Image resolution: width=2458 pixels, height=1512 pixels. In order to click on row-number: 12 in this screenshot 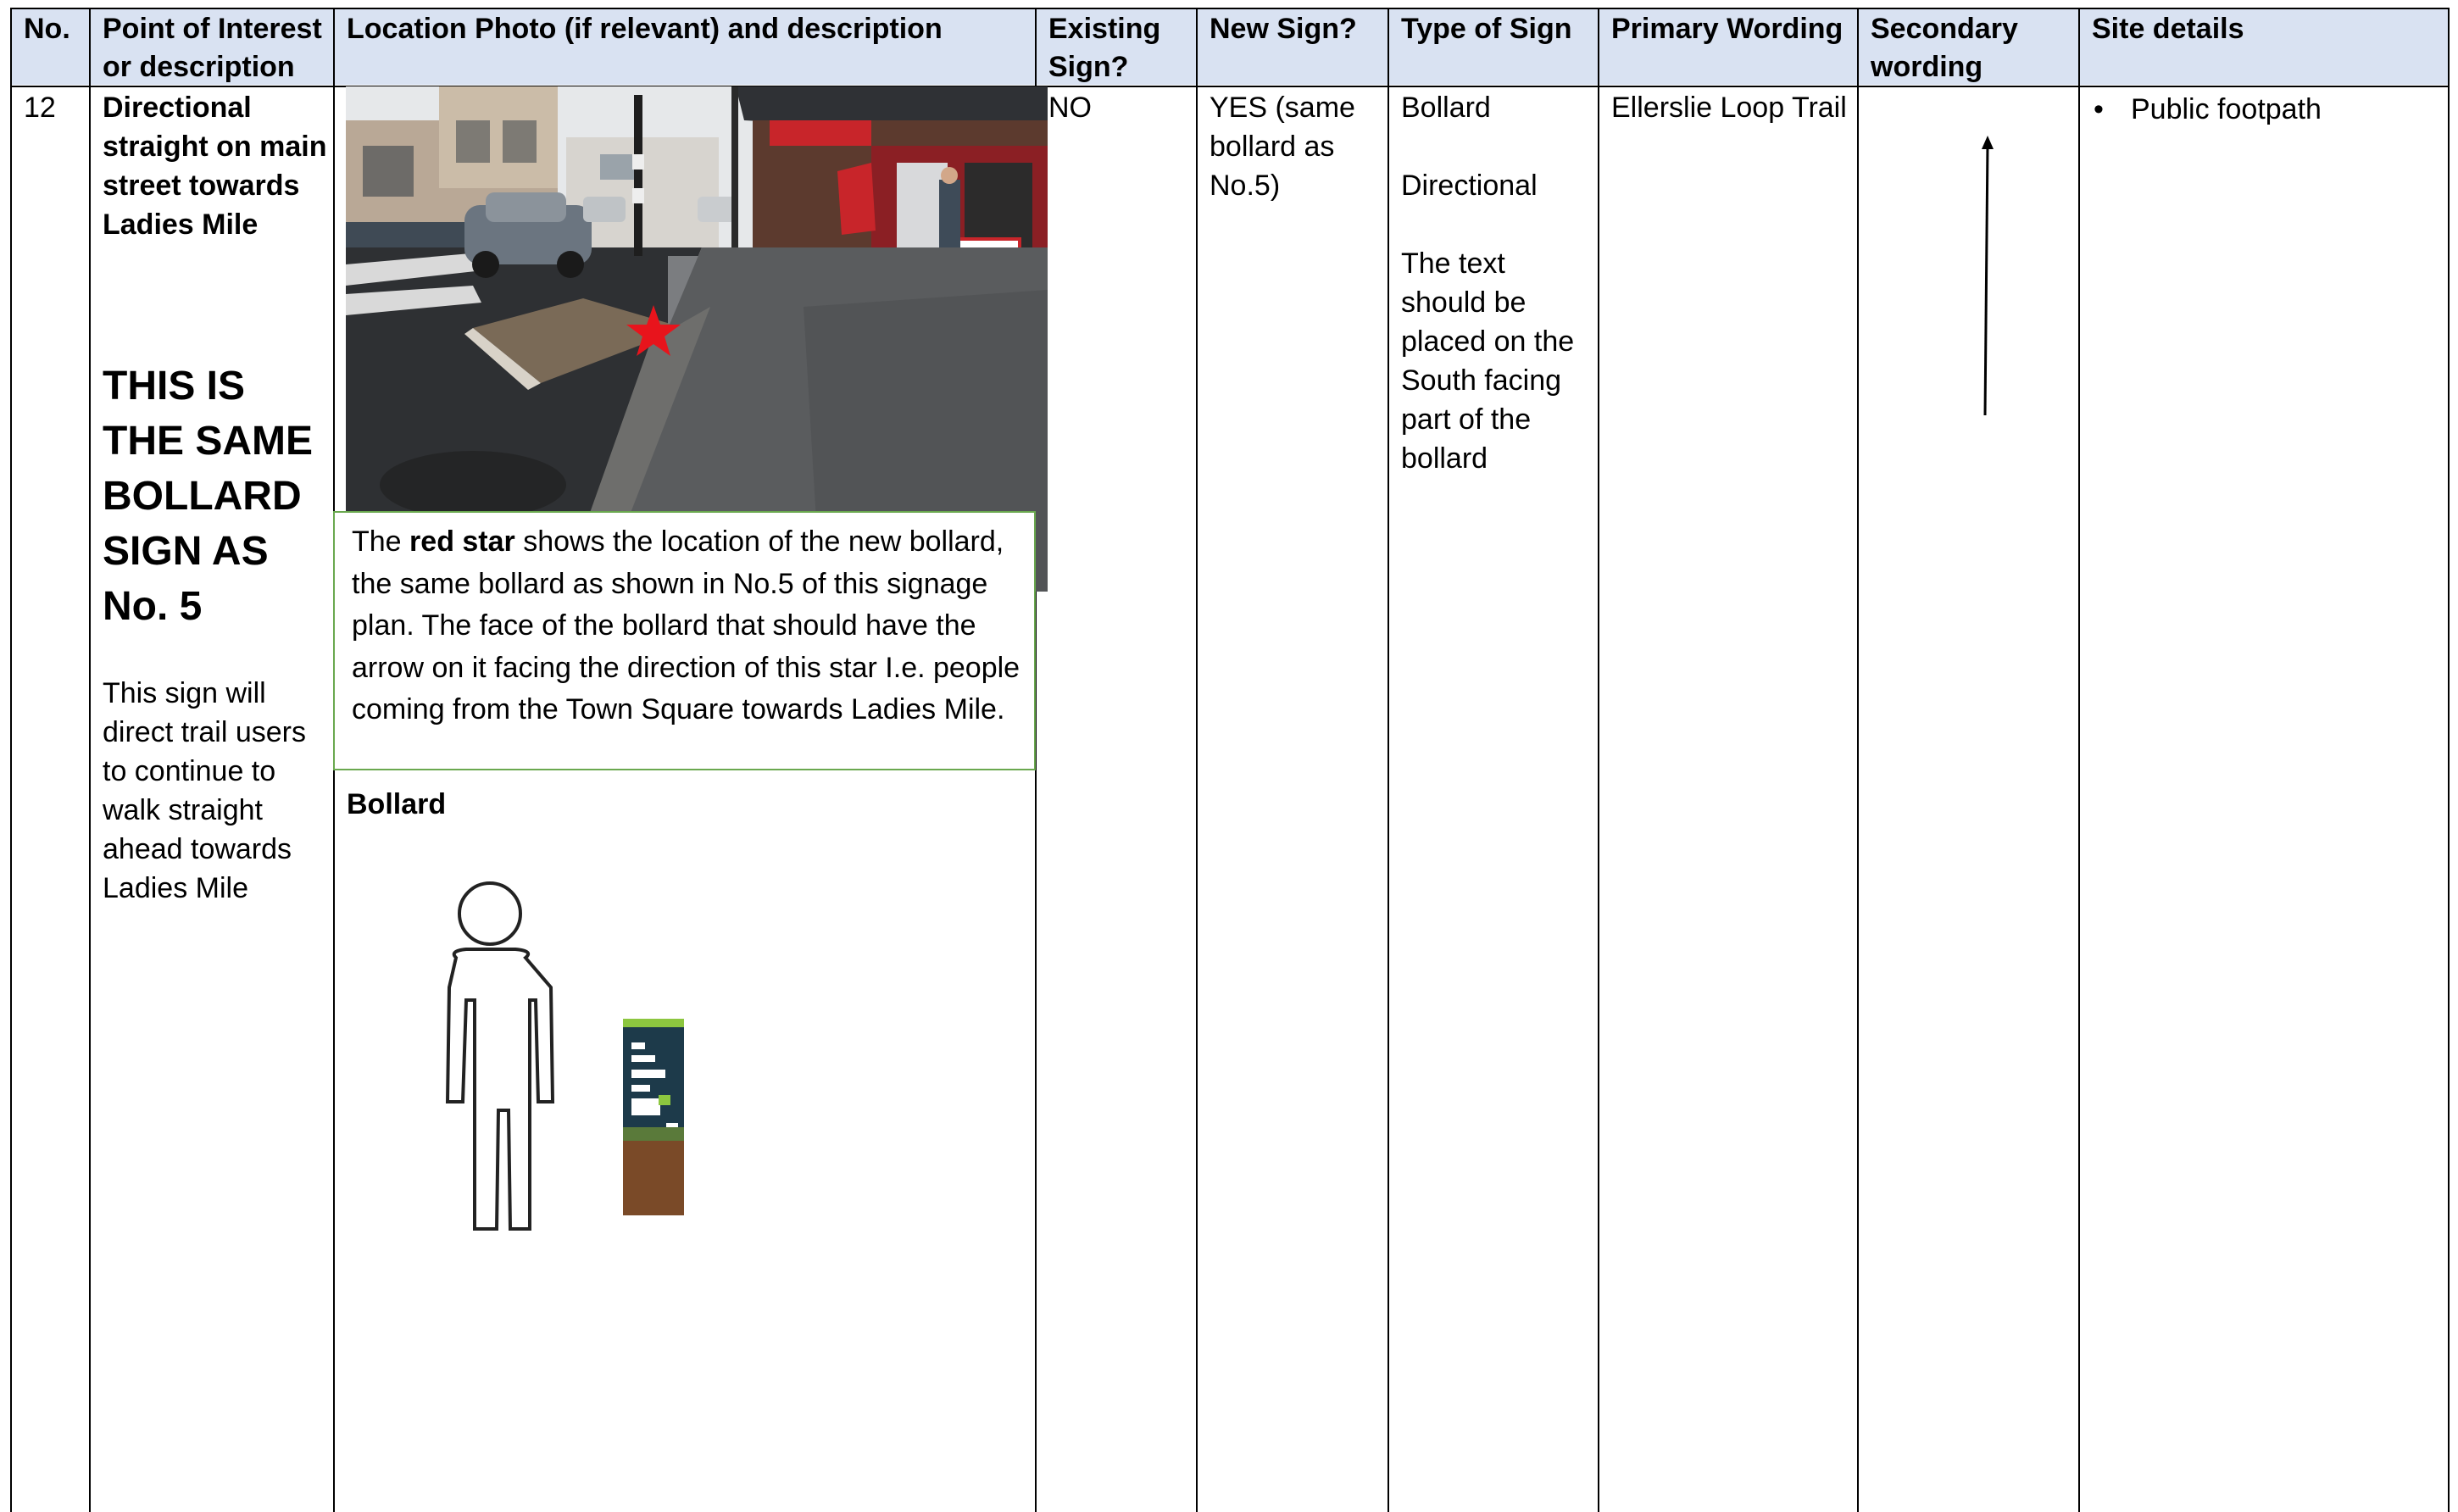, I will do `click(40, 108)`.